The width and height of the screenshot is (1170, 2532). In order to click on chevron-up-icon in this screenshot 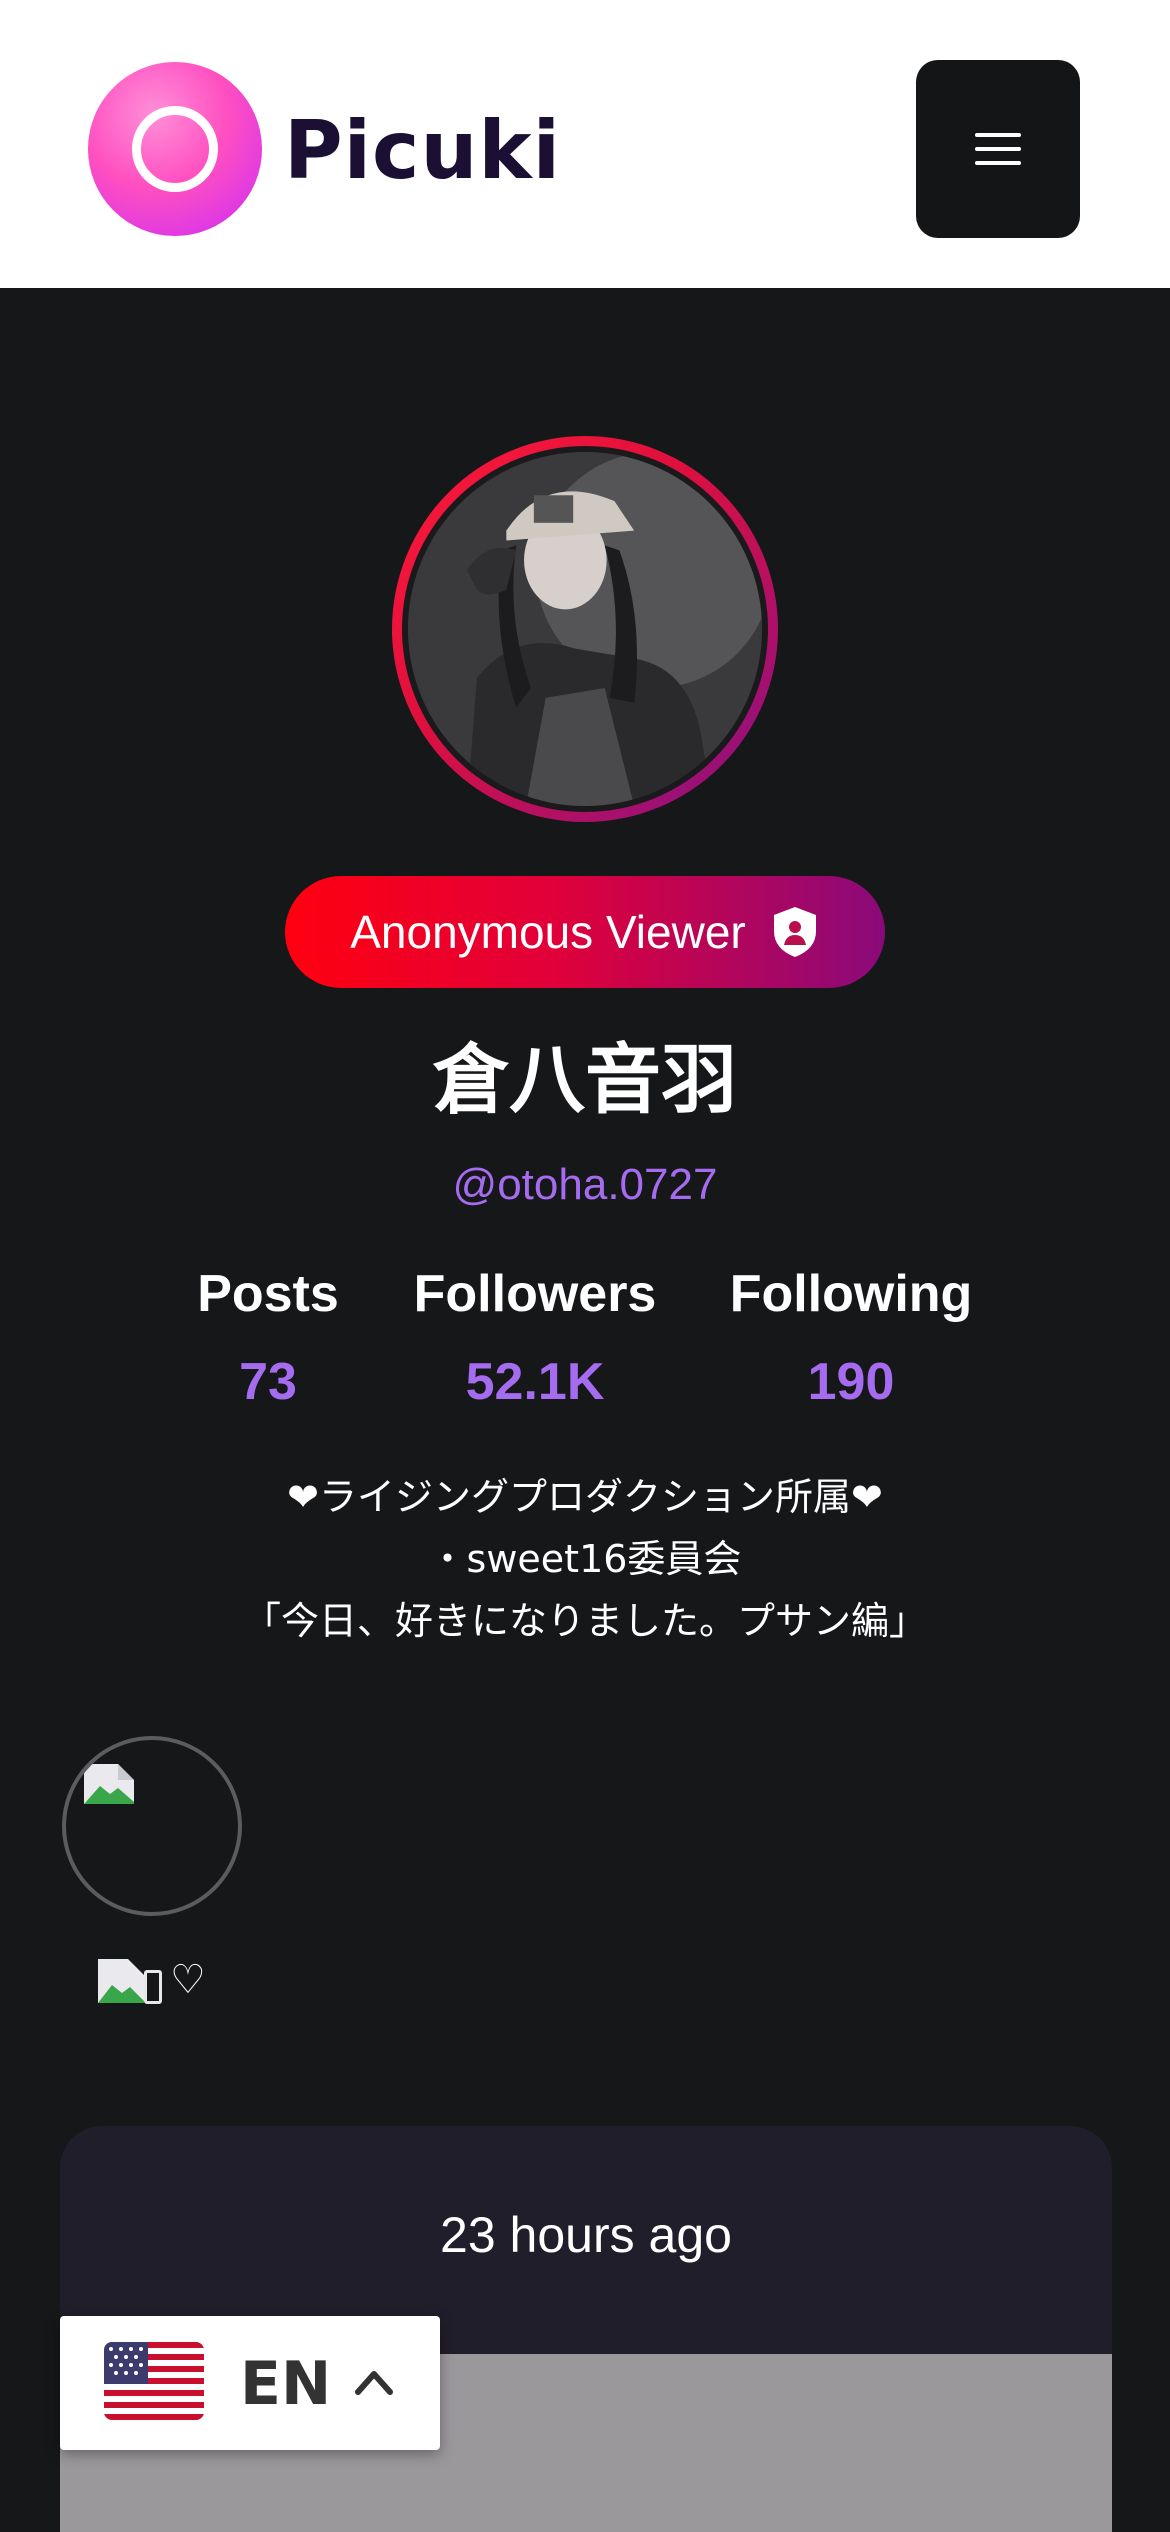, I will do `click(374, 2383)`.